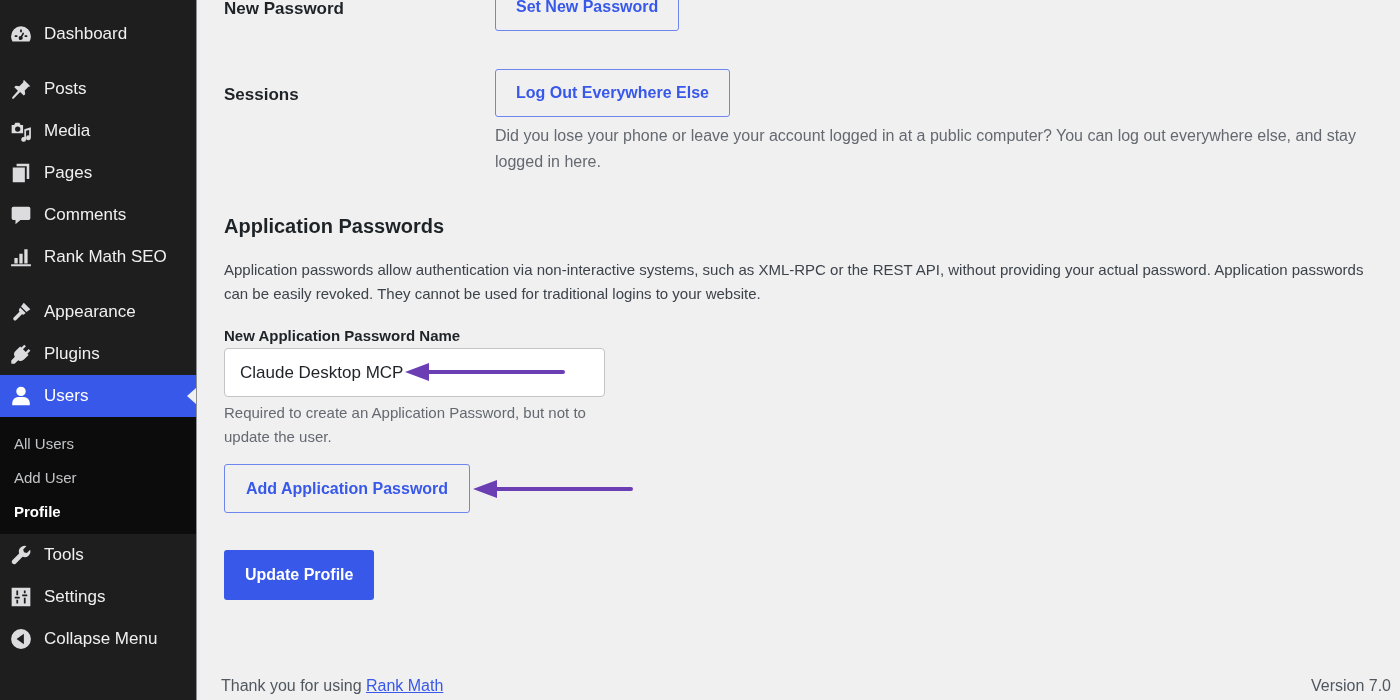 The image size is (1400, 700). Describe the element at coordinates (405, 685) in the screenshot. I see `credit-link: Rank Math` at that location.